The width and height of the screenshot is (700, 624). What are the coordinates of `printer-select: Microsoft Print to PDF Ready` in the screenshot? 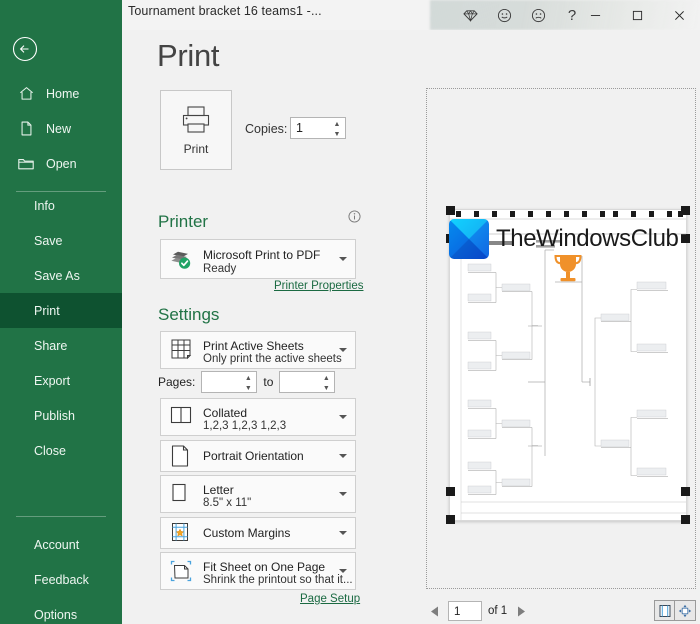 It's located at (258, 259).